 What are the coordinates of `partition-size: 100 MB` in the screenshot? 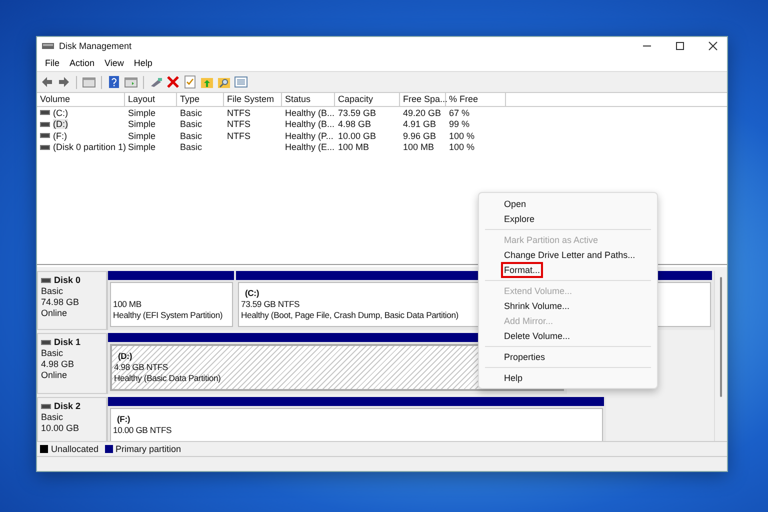 It's located at (127, 304).